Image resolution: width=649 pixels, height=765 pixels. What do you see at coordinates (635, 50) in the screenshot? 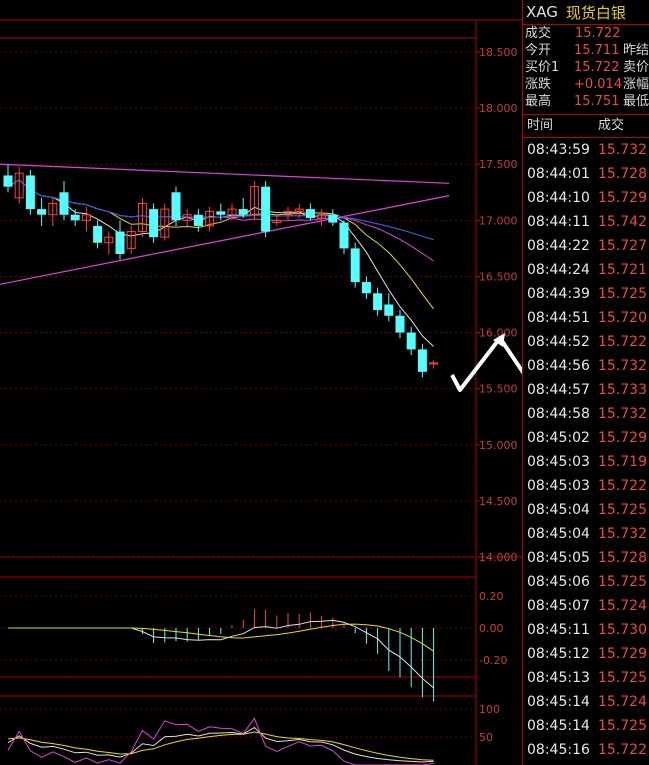
I see `quote-label-2: 昨结` at bounding box center [635, 50].